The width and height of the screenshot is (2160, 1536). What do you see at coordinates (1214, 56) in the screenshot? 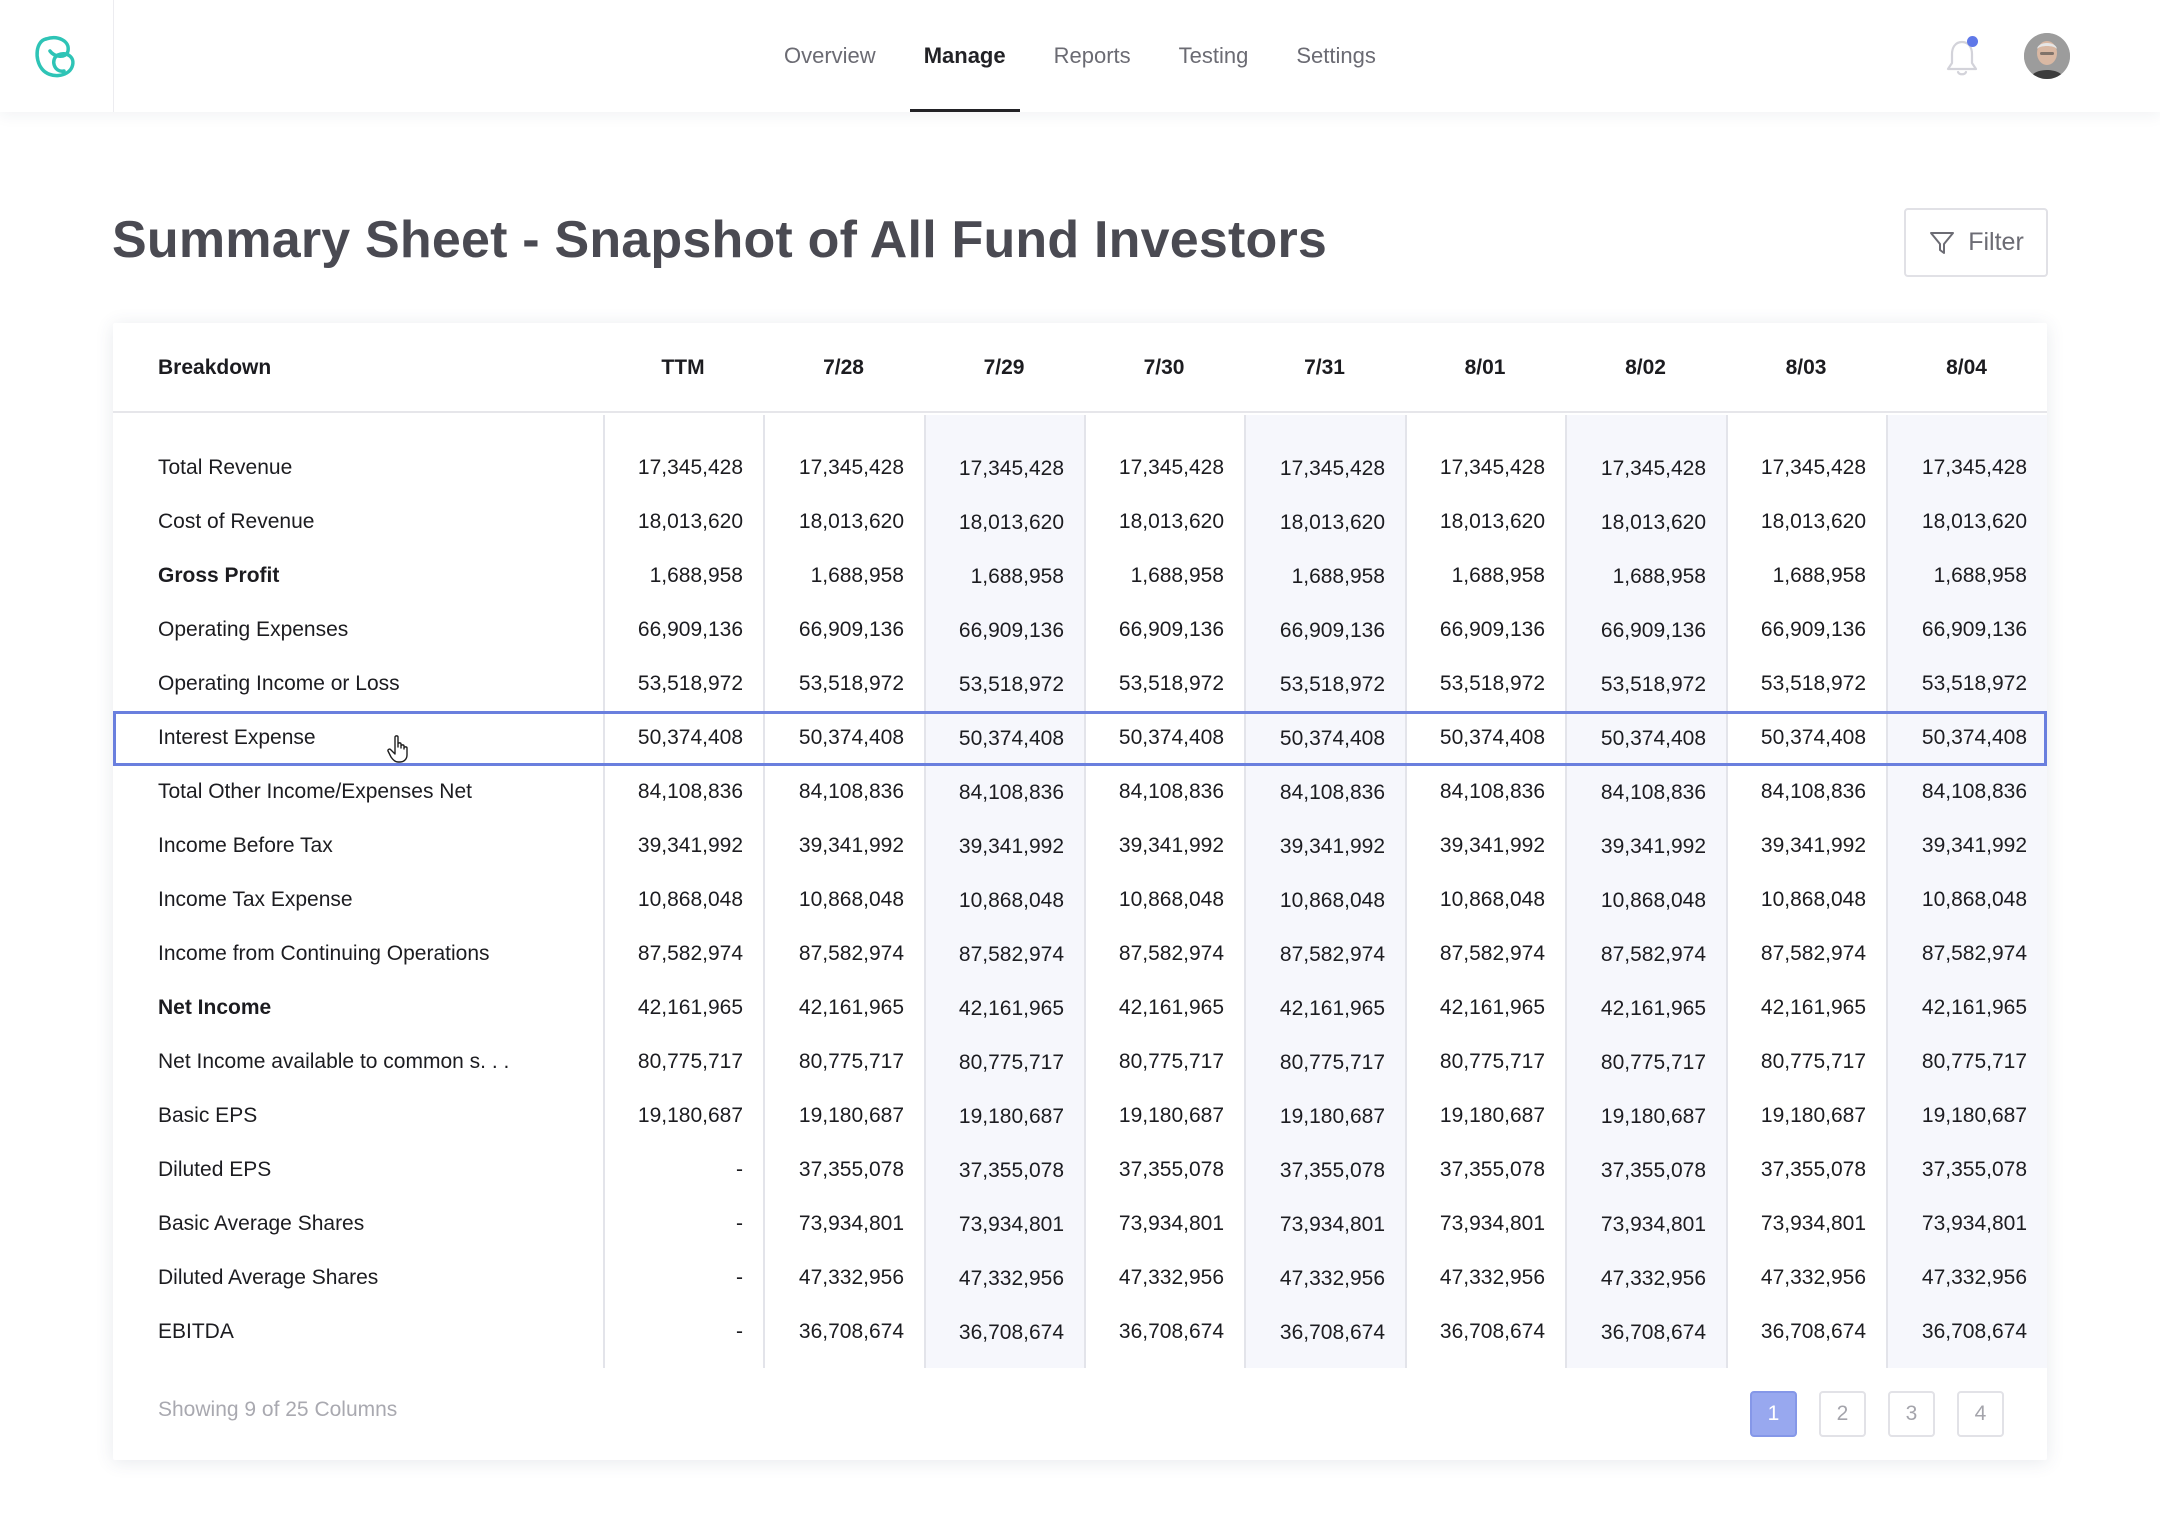
I see `nav-tab-testing: Testing` at bounding box center [1214, 56].